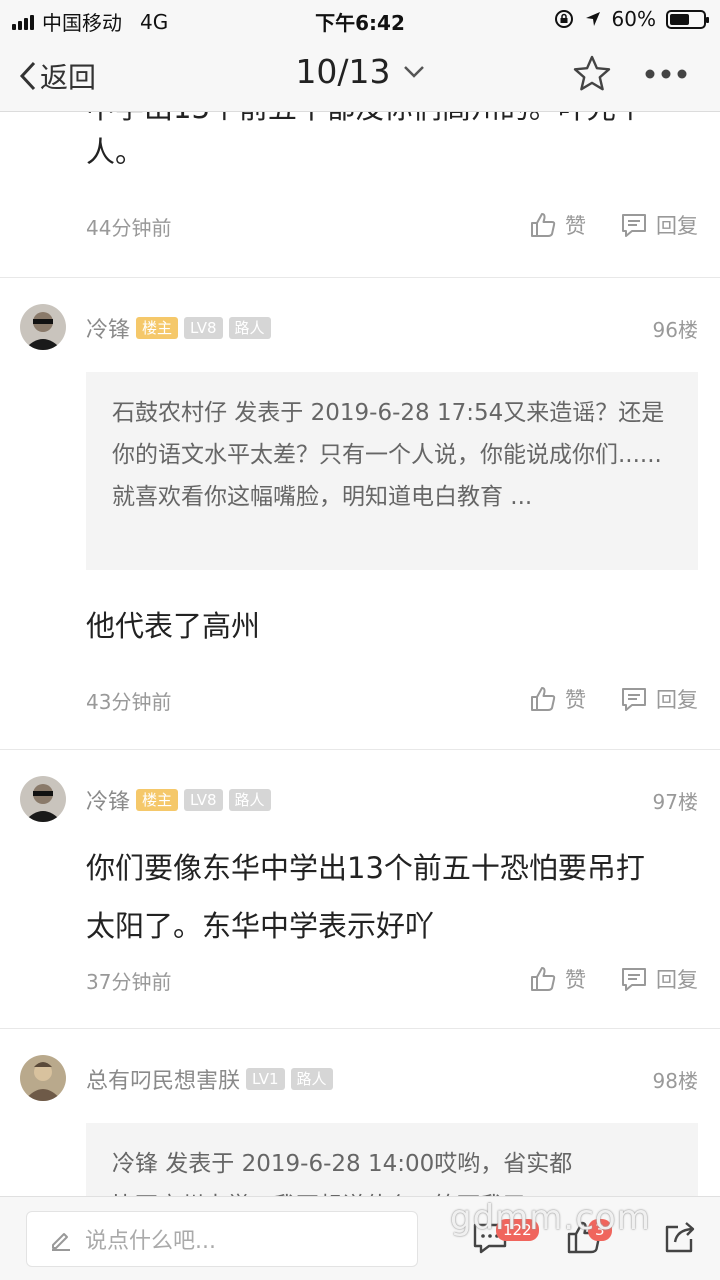 This screenshot has width=720, height=1280. I want to click on status-bar: 中国移动 4G 下午6:42 60%, so click(360, 19).